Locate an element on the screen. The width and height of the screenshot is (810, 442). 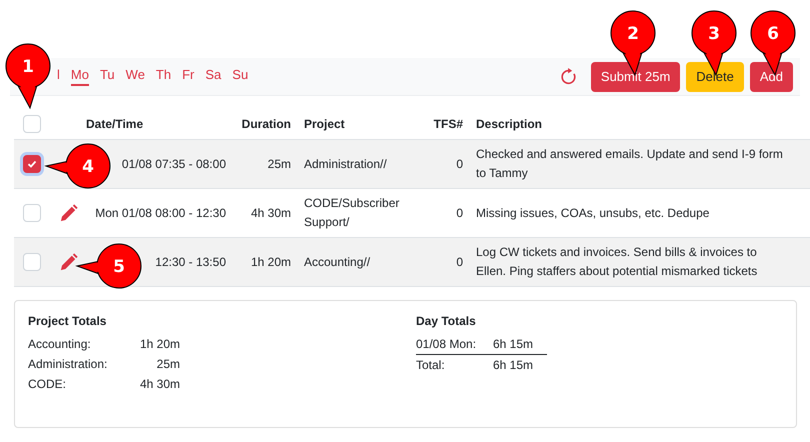
table-cell-text: 25m is located at coordinates (278, 164).